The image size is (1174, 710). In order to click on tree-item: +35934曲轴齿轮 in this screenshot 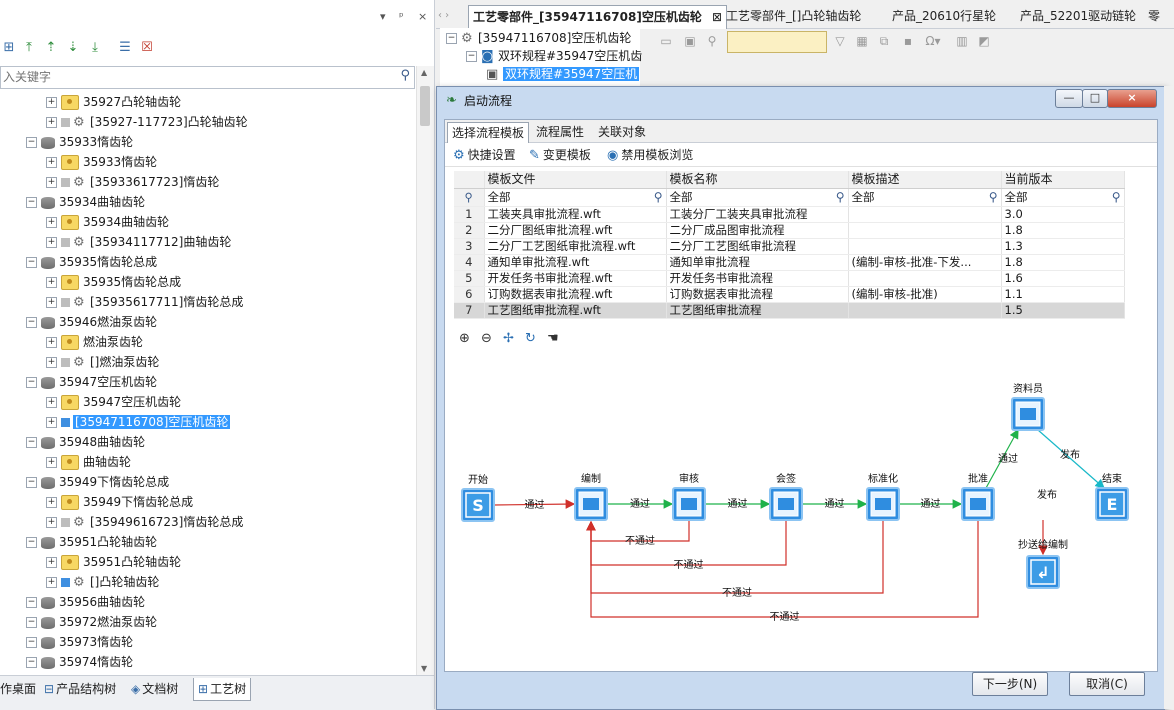, I will do `click(107, 222)`.